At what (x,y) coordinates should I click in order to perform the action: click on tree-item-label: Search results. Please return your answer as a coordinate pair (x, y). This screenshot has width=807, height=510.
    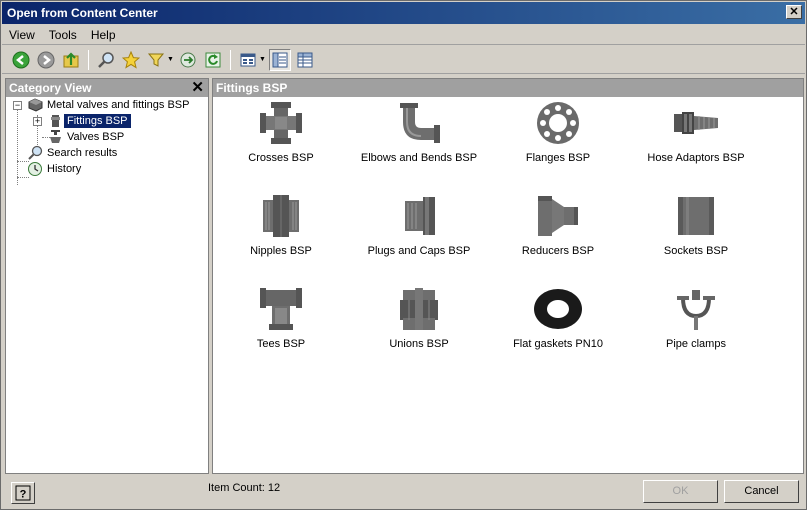
    Looking at the image, I should click on (82, 153).